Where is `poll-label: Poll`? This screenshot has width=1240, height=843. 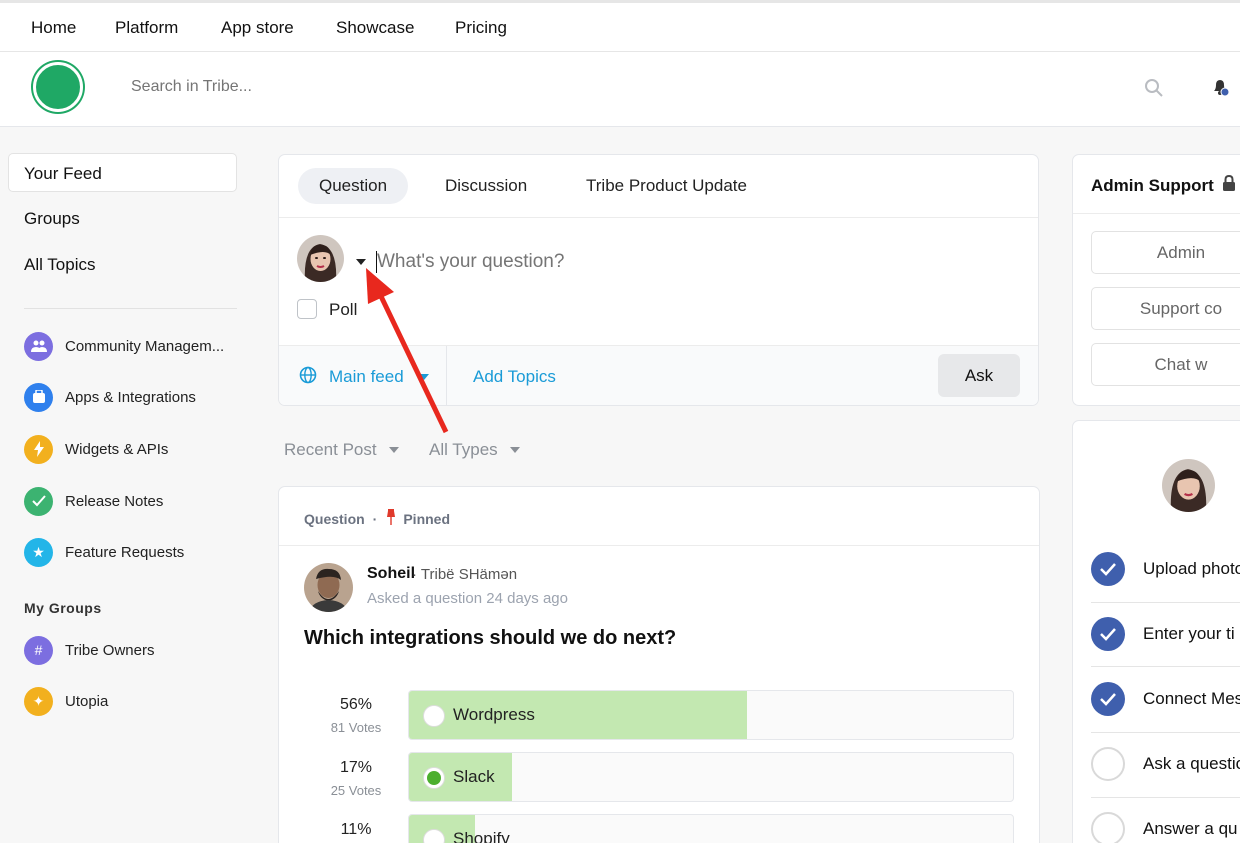 poll-label: Poll is located at coordinates (343, 309).